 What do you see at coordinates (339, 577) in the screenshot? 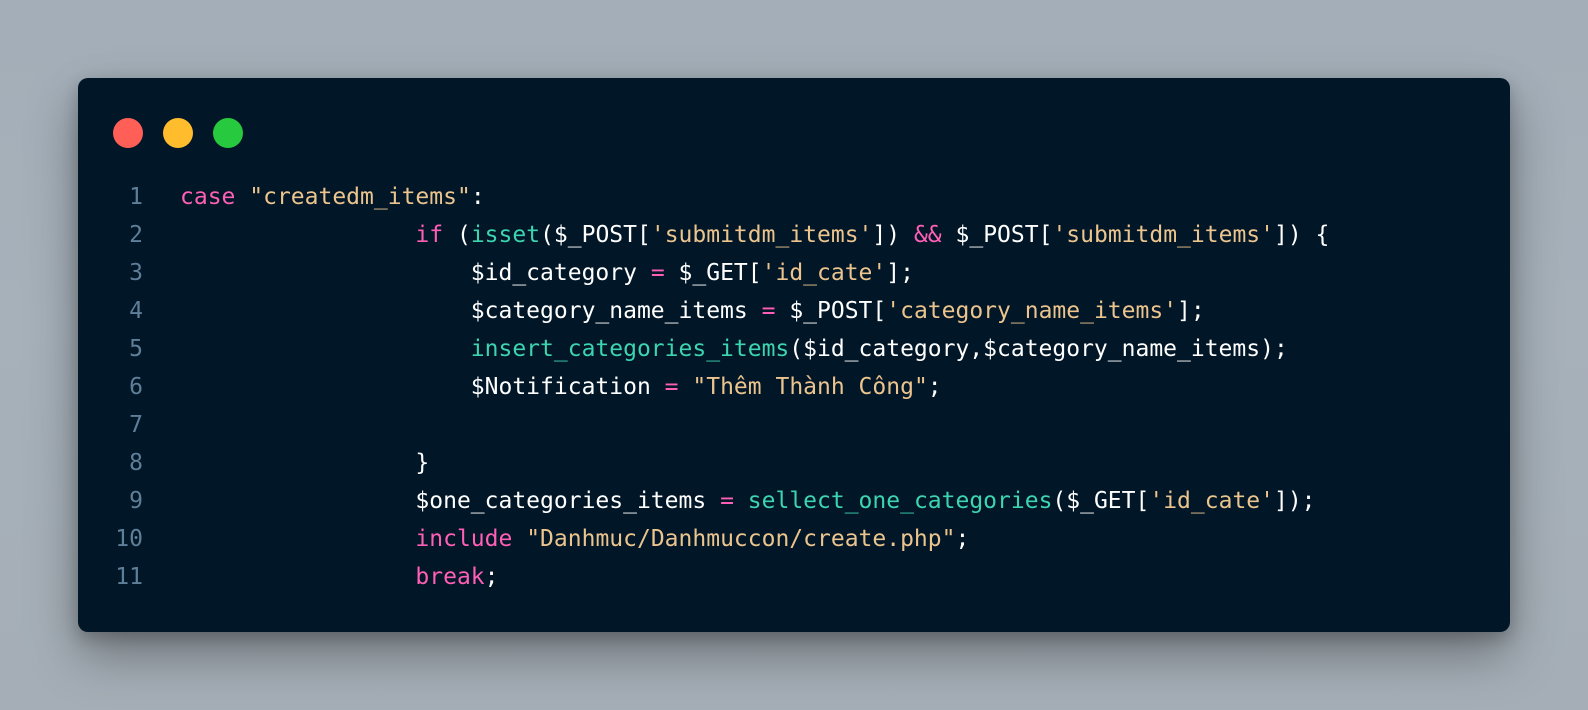
I see `line-content: break;` at bounding box center [339, 577].